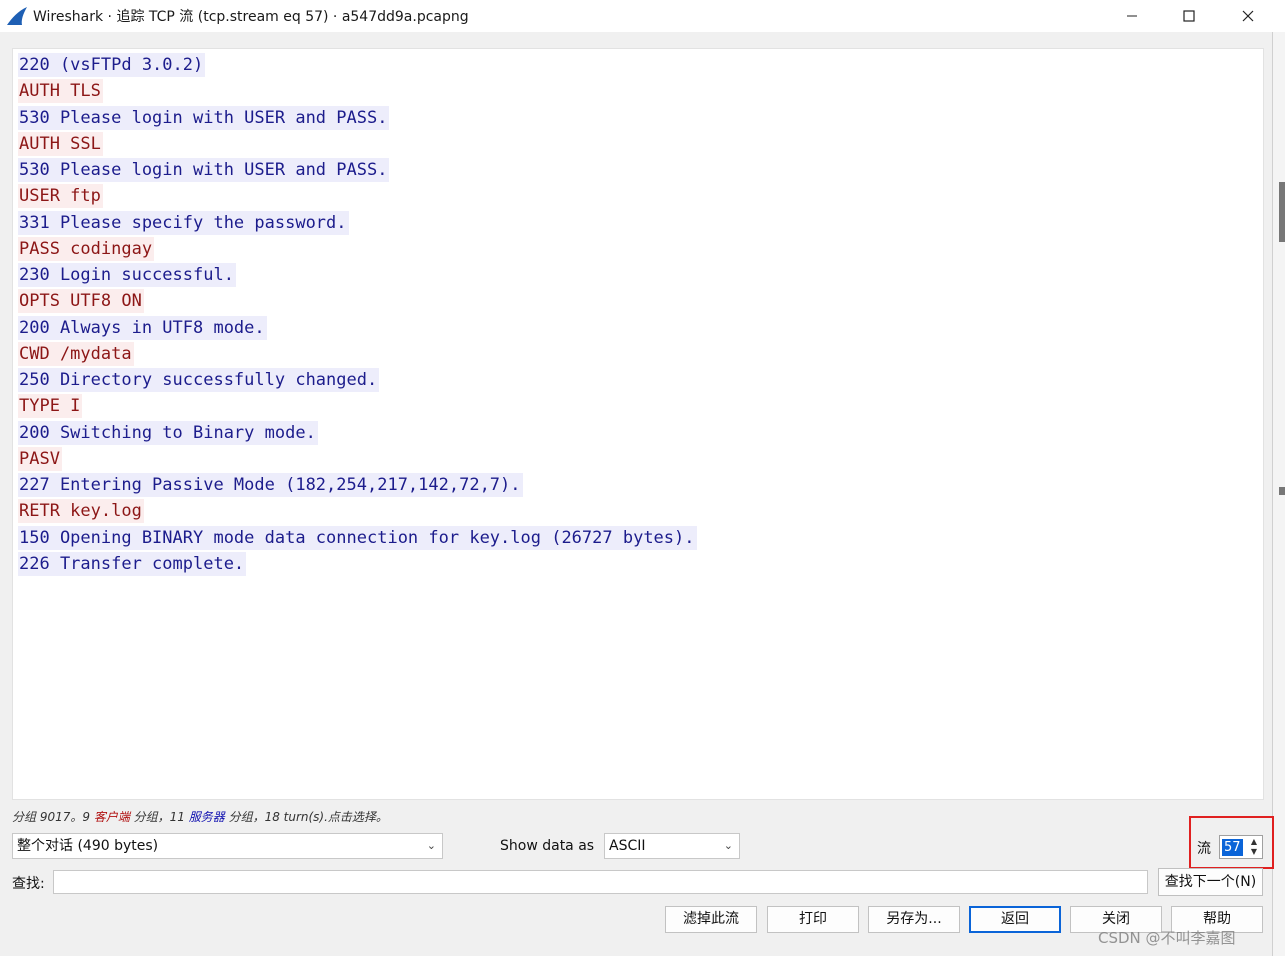 The image size is (1285, 956). Describe the element at coordinates (306, 817) in the screenshot. I see `status-suffix: 分组，18 turn(s).点击选择。` at that location.